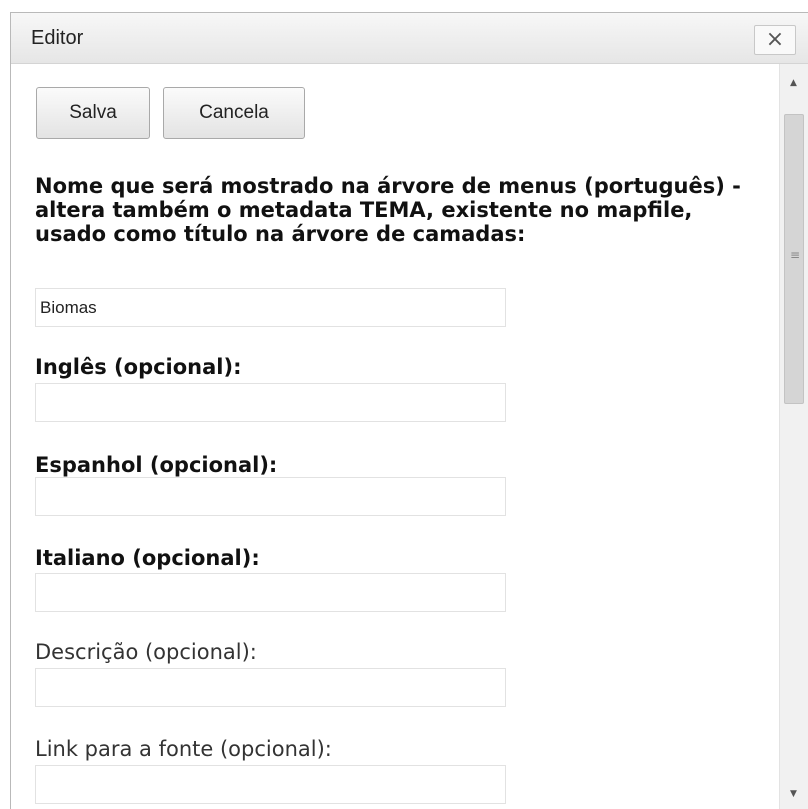  I want to click on english-name-label: Inglês (opcional):, so click(138, 367).